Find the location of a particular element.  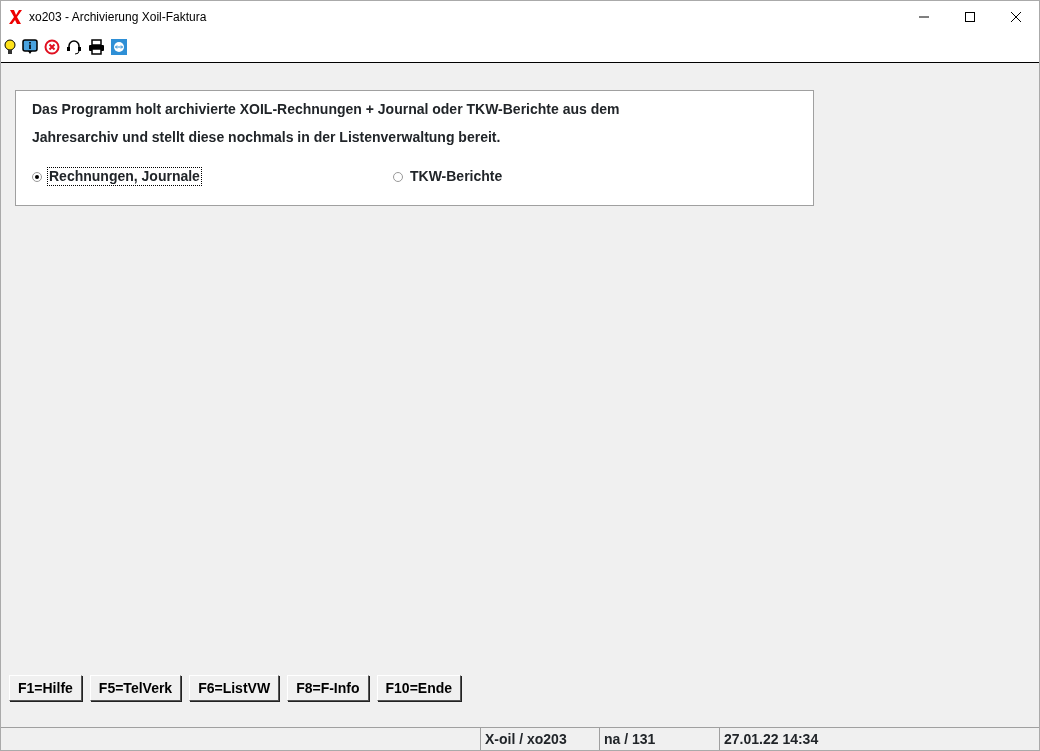

cancel-icon is located at coordinates (52, 47).